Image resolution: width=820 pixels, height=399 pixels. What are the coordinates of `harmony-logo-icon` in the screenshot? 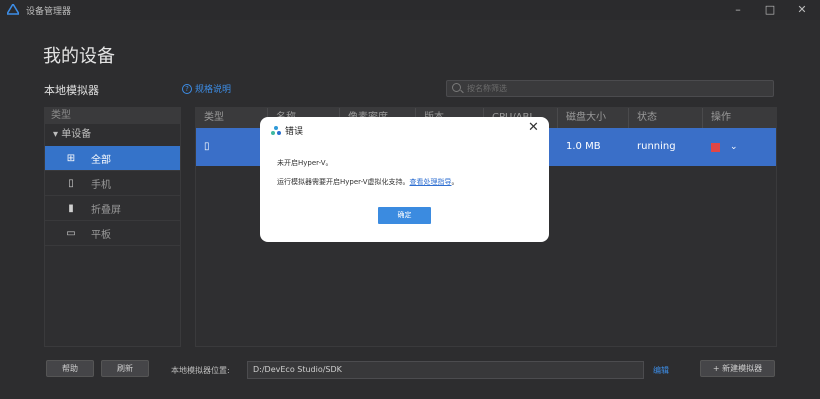 It's located at (276, 130).